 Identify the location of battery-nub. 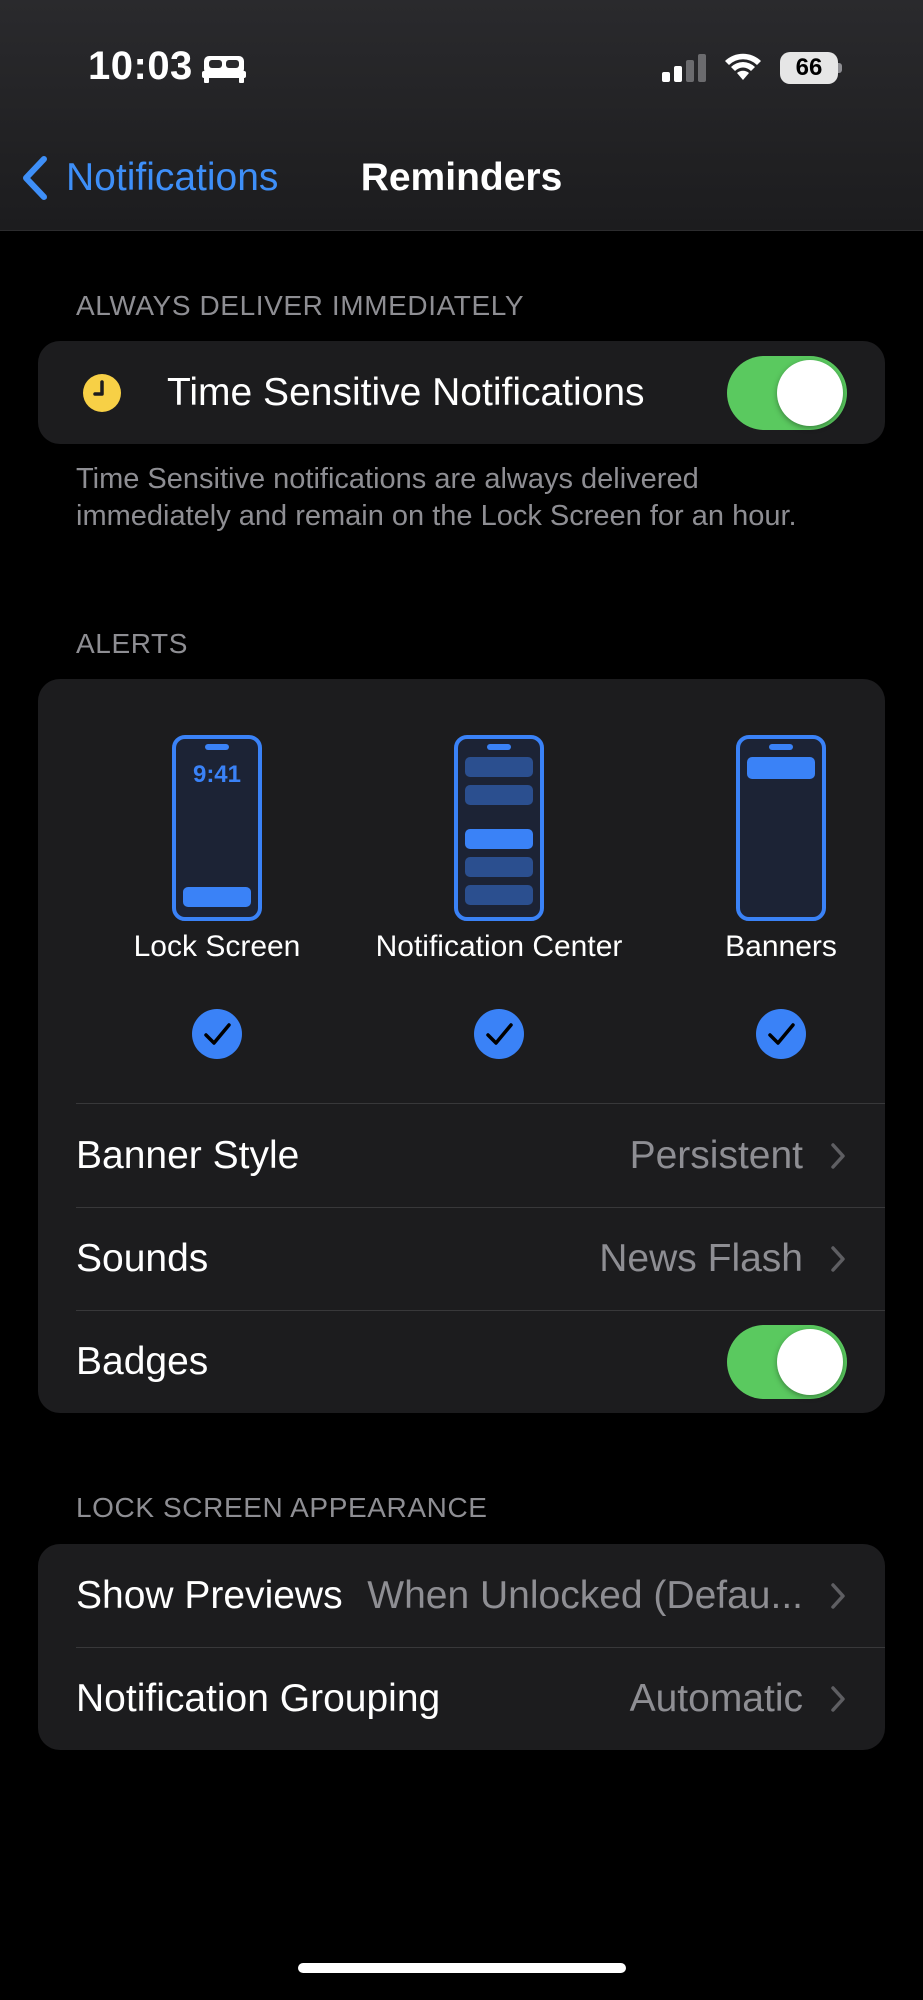
(840, 68).